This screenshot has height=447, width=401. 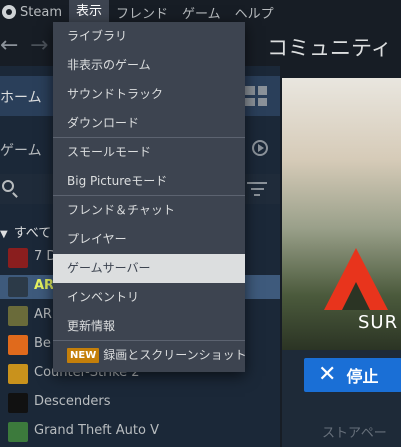 I want to click on menu-item: フレンド＆チャット, so click(x=149, y=210).